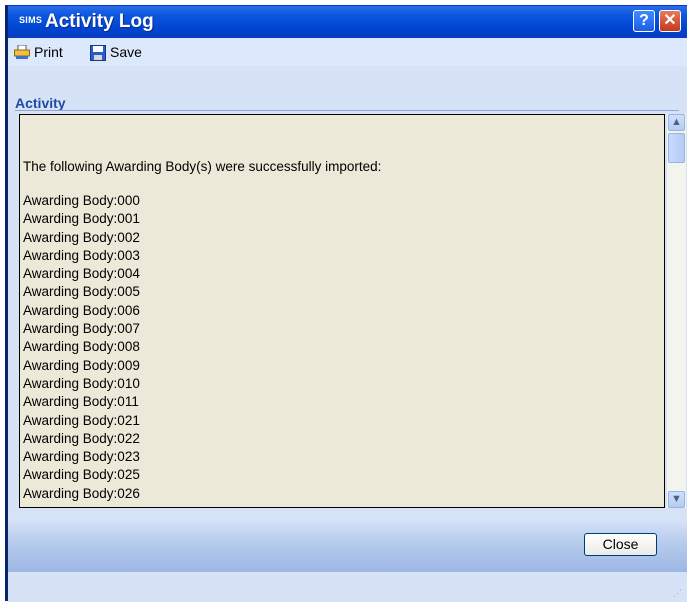  Describe the element at coordinates (81, 329) in the screenshot. I see `log-entry: Awarding Body:007` at that location.